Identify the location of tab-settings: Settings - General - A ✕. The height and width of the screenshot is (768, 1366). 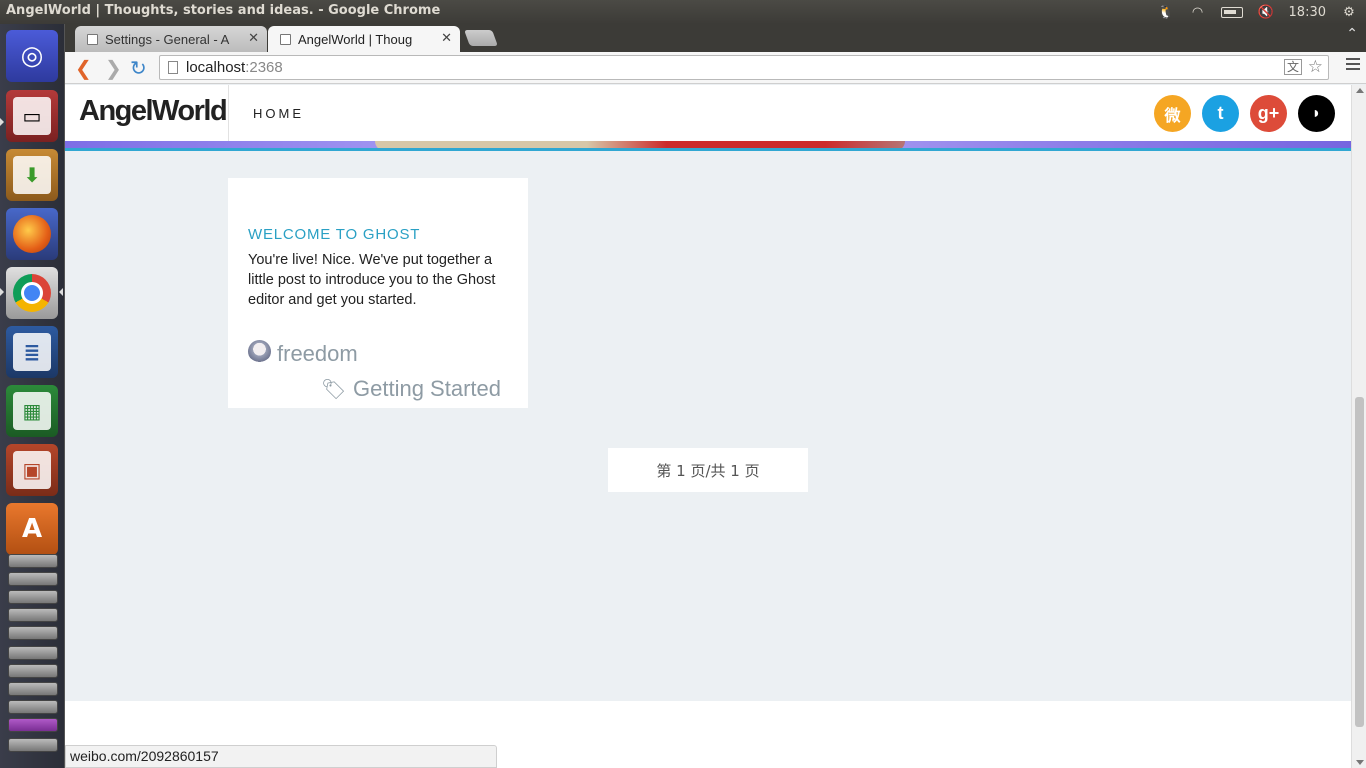
(171, 39).